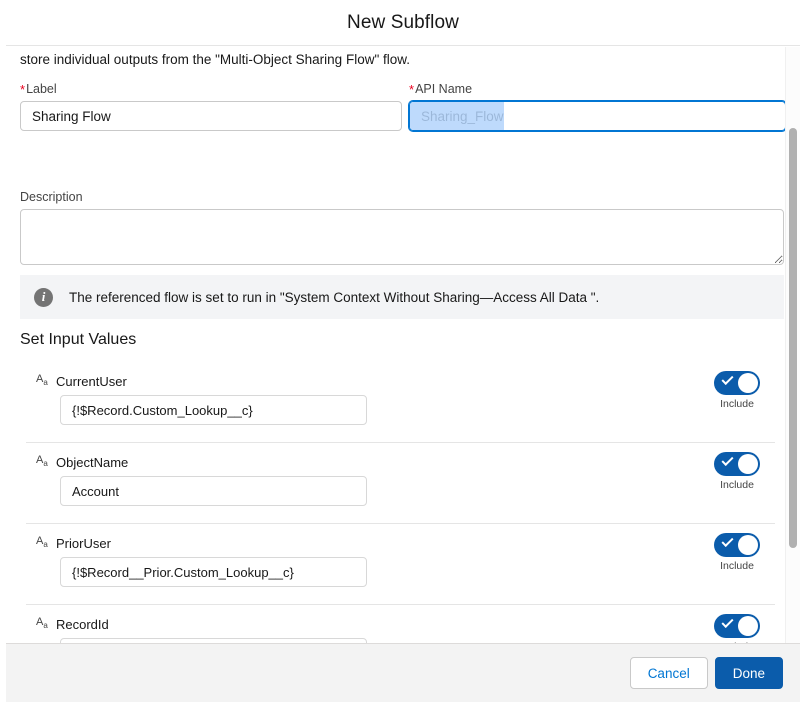 Image resolution: width=800 pixels, height=702 pixels. I want to click on input-value-header: Aa PriorUser, so click(73, 543).